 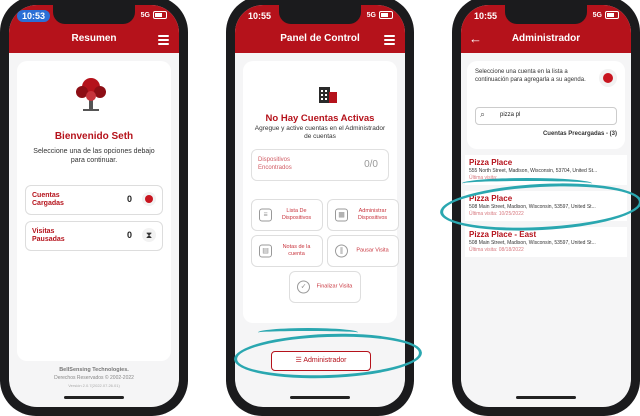 I want to click on button-label: Pausar Visita, so click(x=372, y=250).